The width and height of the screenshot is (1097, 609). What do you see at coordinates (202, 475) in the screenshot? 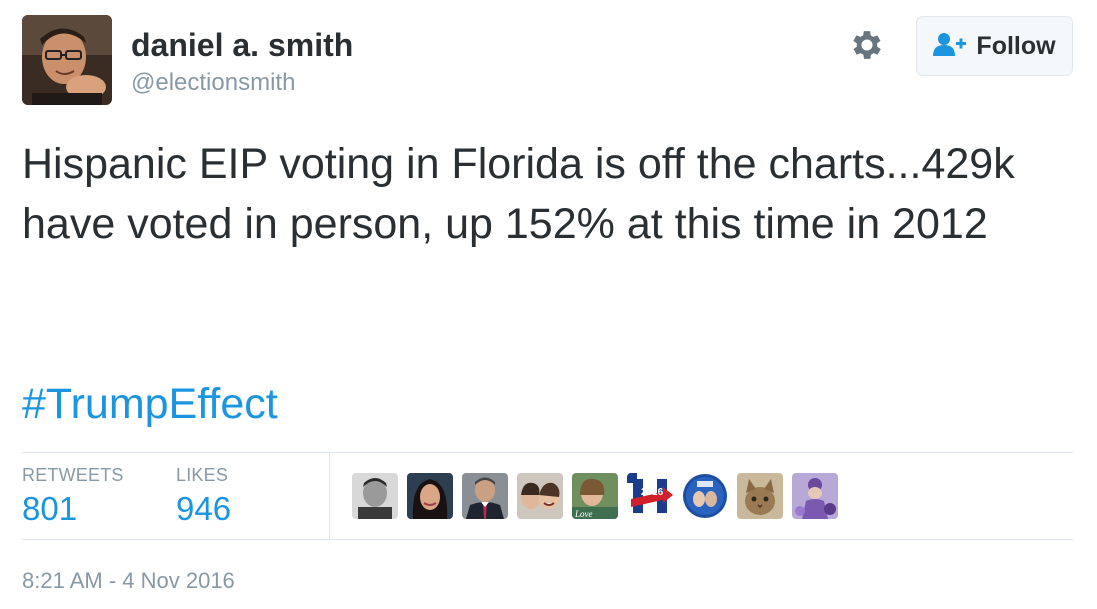
I see `likes-label: LIKES` at bounding box center [202, 475].